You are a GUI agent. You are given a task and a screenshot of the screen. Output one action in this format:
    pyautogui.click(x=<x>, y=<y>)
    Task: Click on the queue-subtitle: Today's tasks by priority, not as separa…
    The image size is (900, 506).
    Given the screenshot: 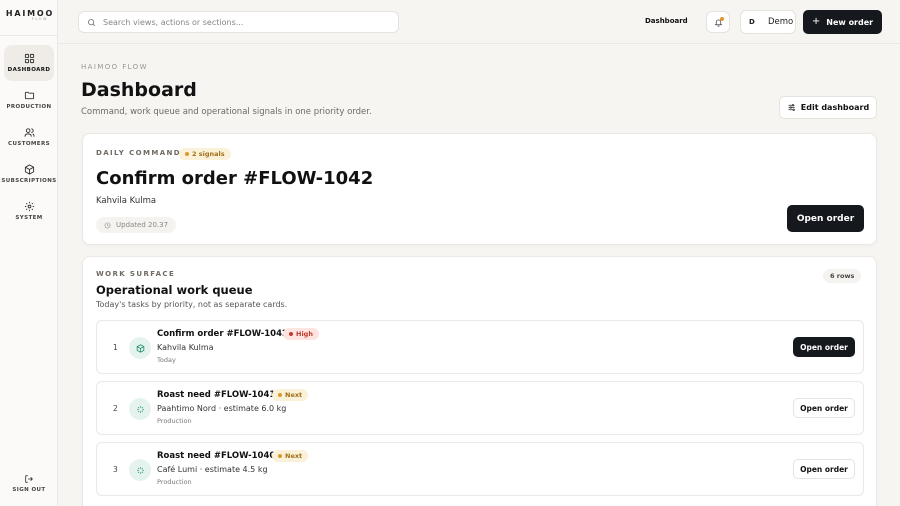 What is the action you would take?
    pyautogui.click(x=192, y=304)
    